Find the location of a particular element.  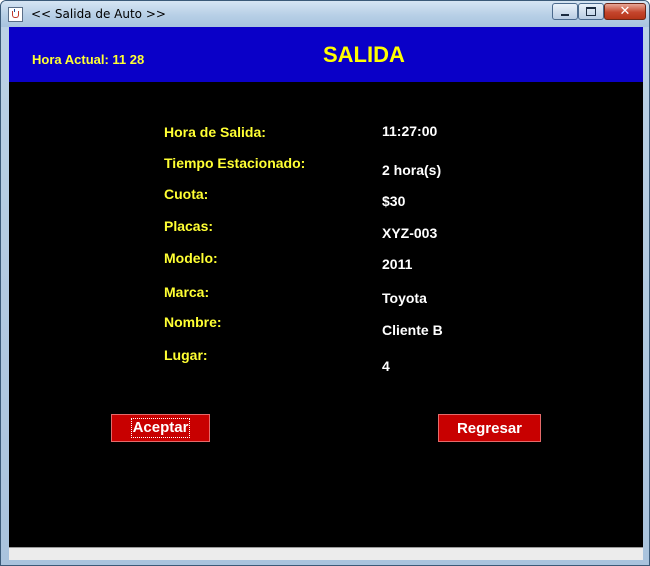

status-bar is located at coordinates (326, 553).